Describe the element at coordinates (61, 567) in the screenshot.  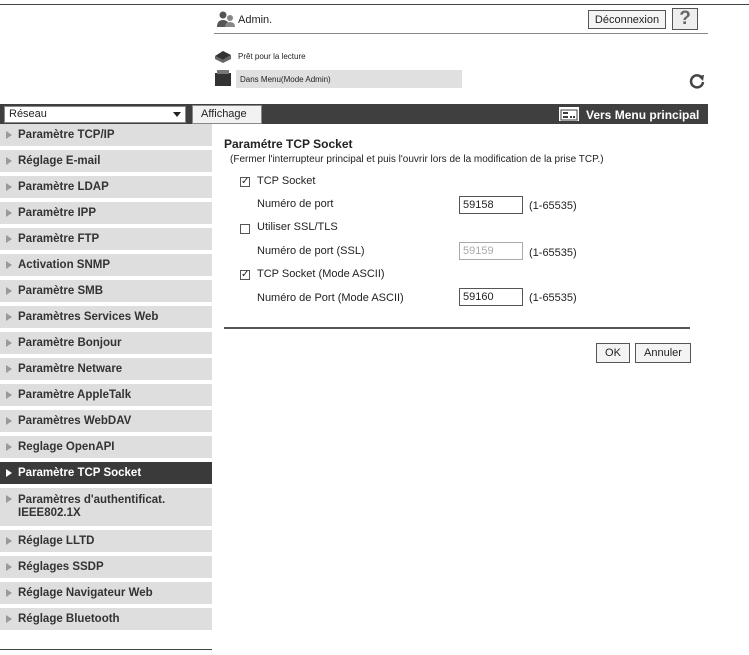
I see `sidebar-item-label: Réglages SSDP` at that location.